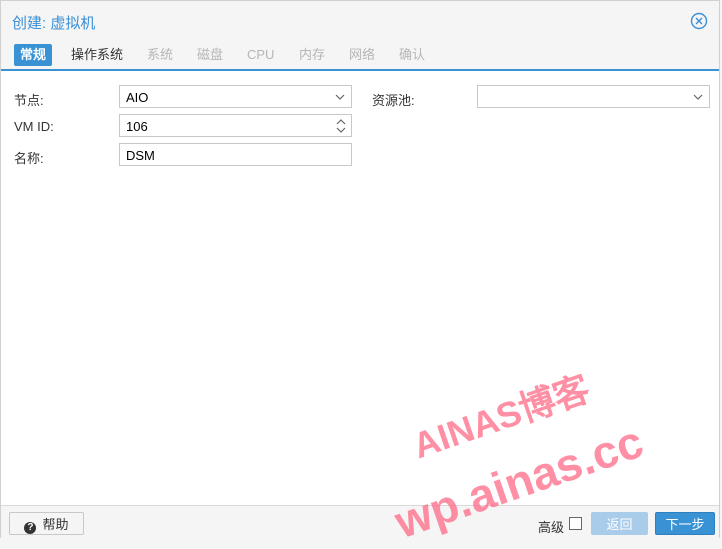 Image resolution: width=722 pixels, height=549 pixels. What do you see at coordinates (593, 96) in the screenshot?
I see `pool-select` at bounding box center [593, 96].